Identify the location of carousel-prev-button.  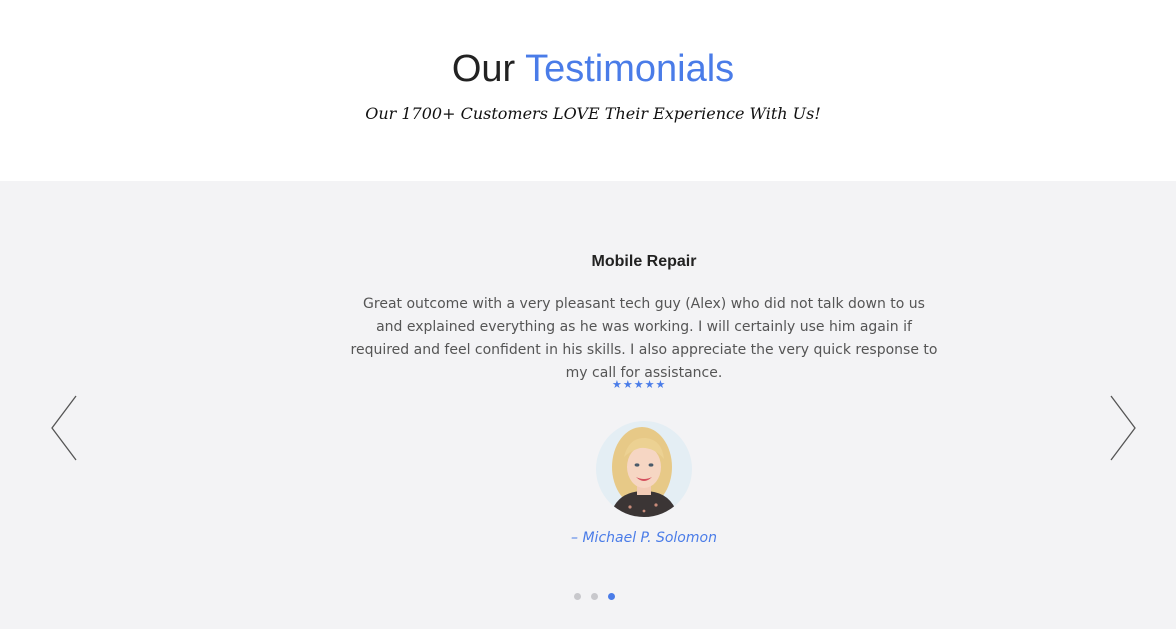
(64, 428).